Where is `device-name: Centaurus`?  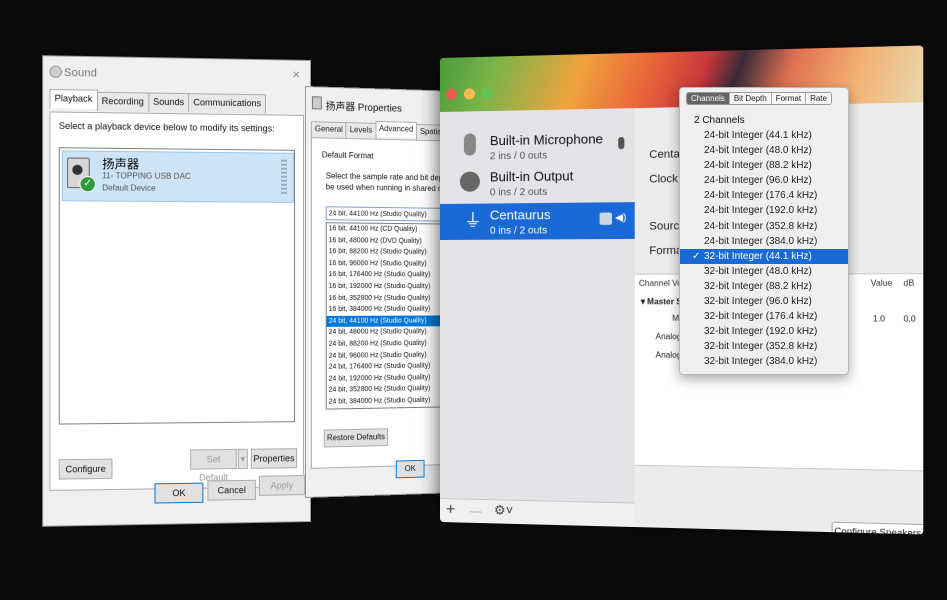
device-name: Centaurus is located at coordinates (520, 215).